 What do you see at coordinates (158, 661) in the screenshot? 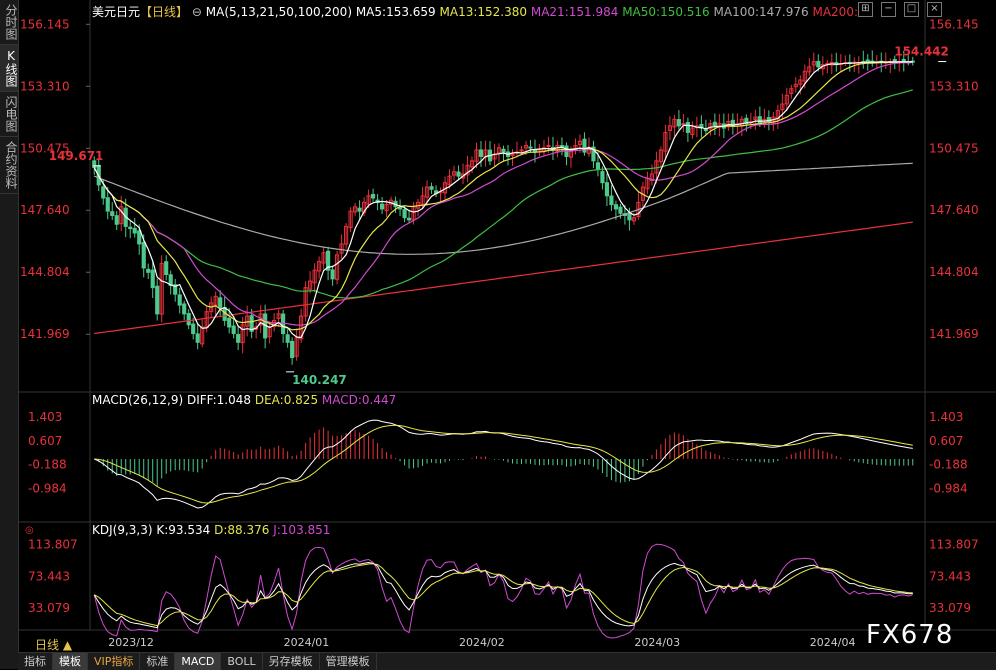
I see `toolbar-tab-3: 标准` at bounding box center [158, 661].